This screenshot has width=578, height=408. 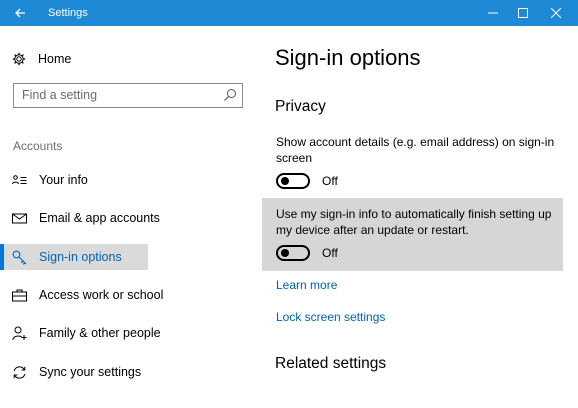 I want to click on sidebar-item-label: Access work or school, so click(x=101, y=295).